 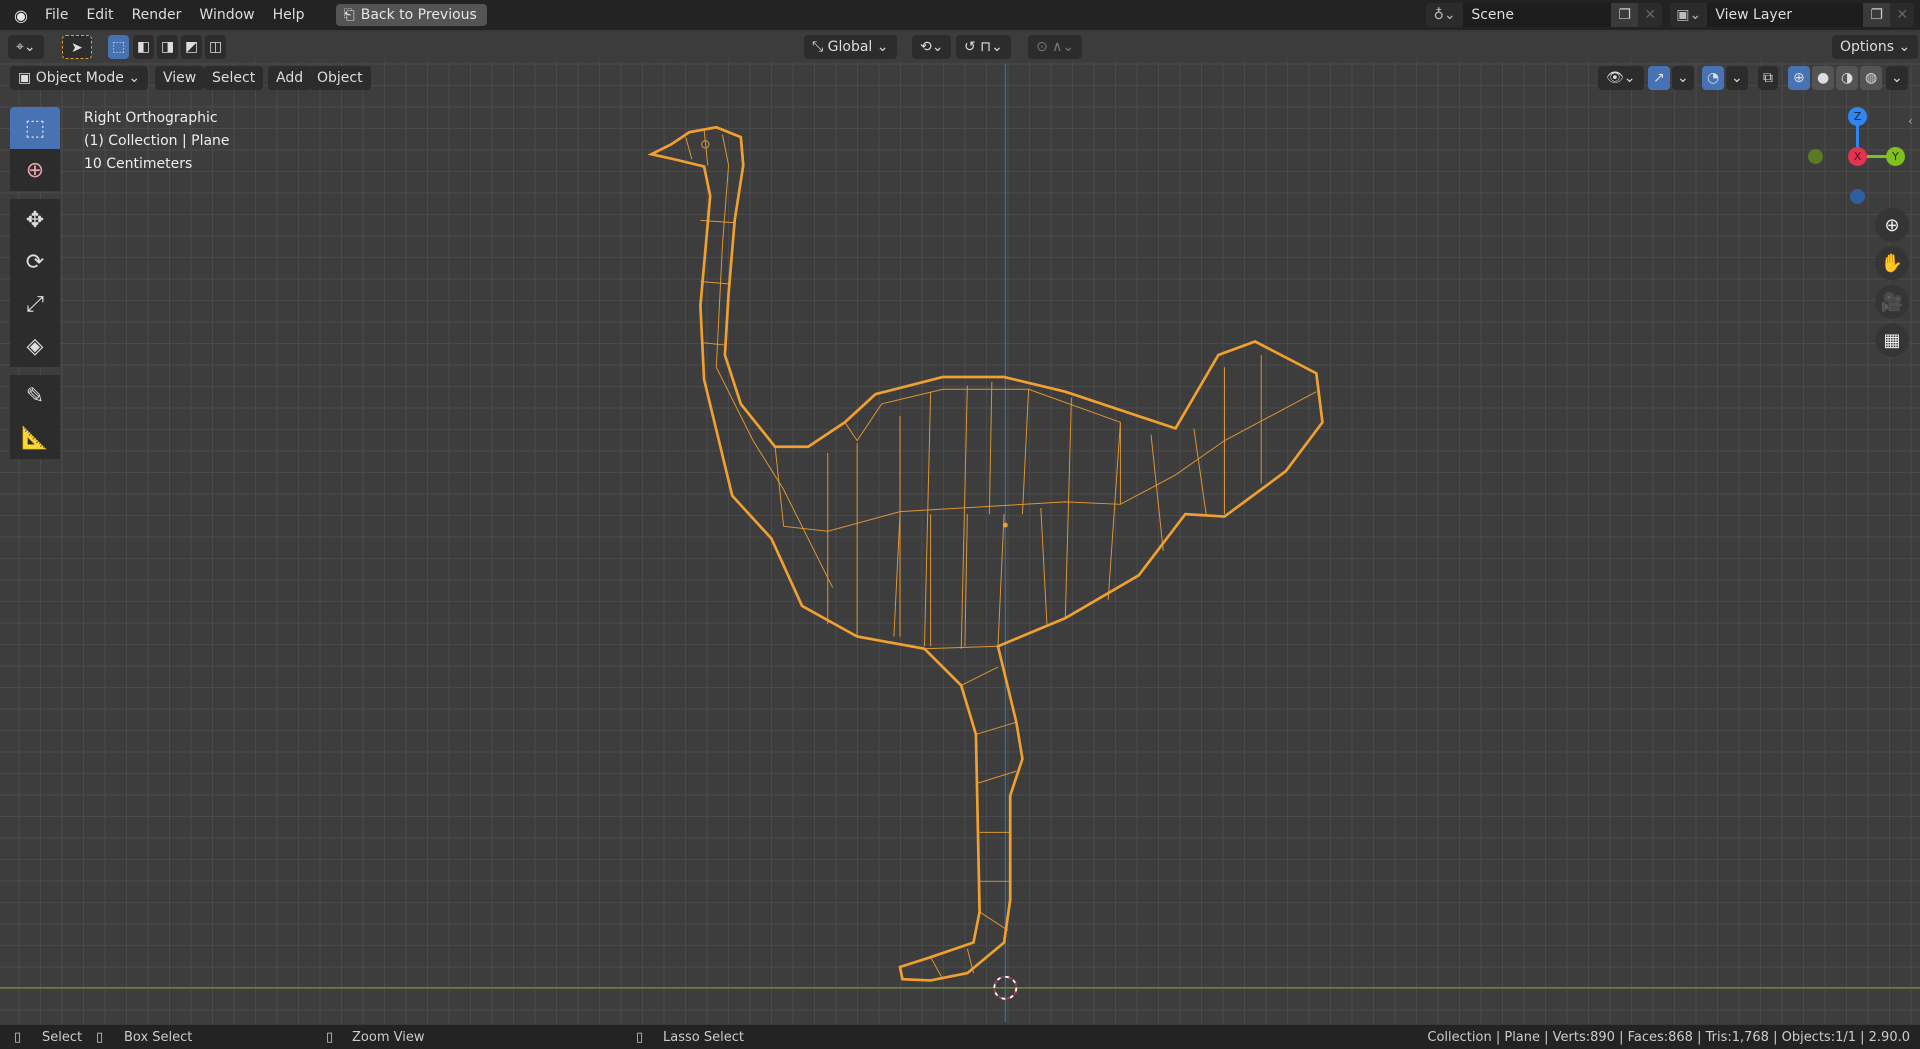 What do you see at coordinates (138, 164) in the screenshot?
I see `grid-scale: 10 Centimeters` at bounding box center [138, 164].